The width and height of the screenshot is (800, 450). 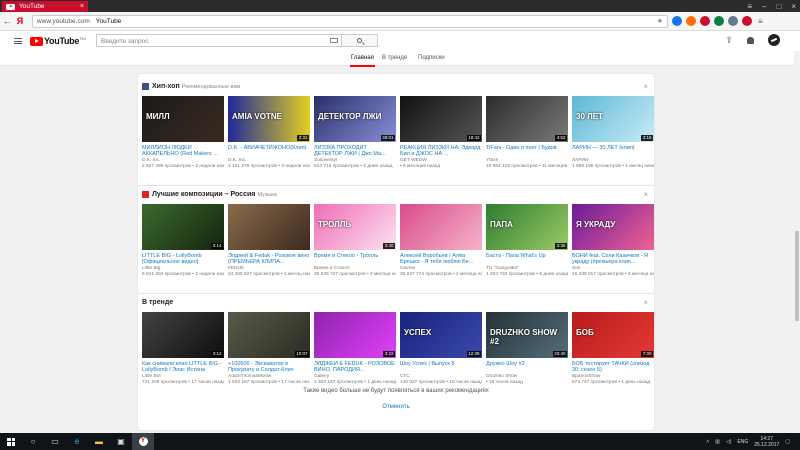 I want to click on yandex-taskbar-icon: Y, so click(x=143, y=441).